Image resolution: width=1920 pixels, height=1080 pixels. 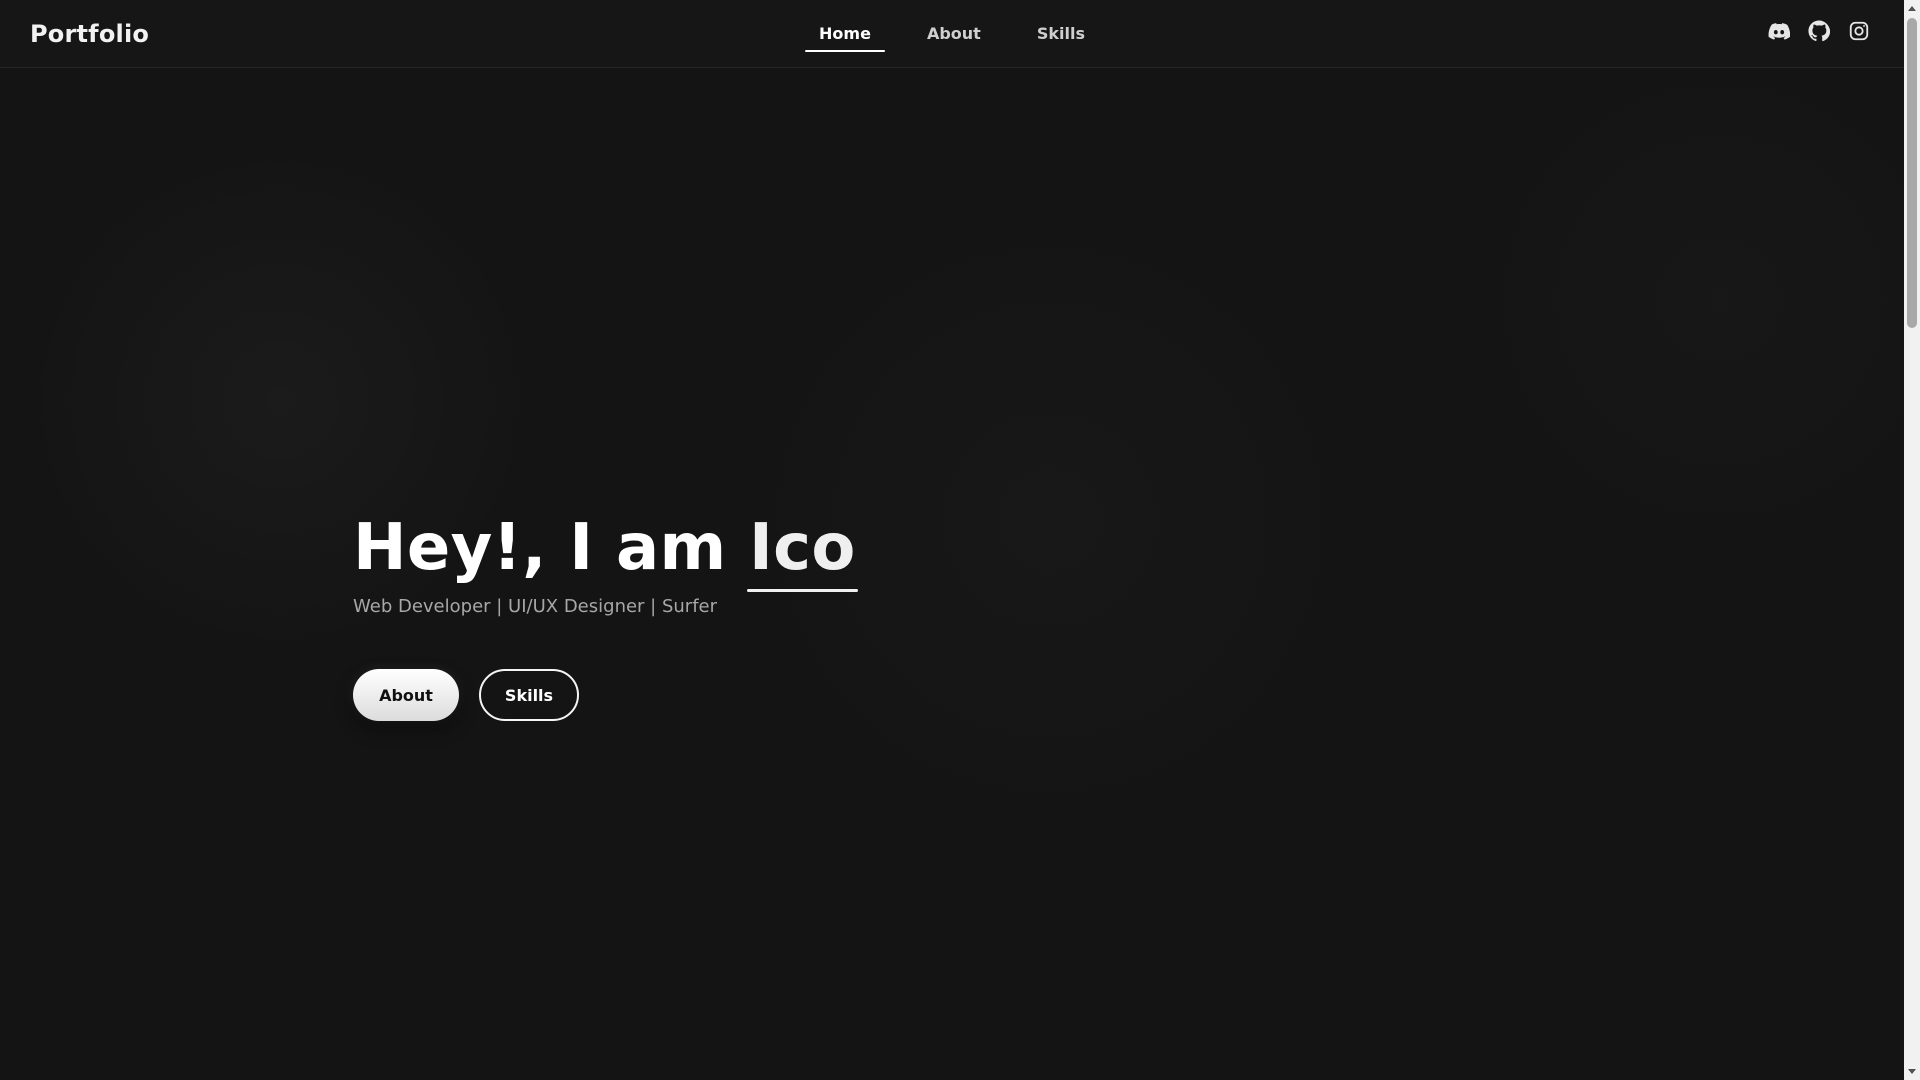 I want to click on hero-title: Hey!, I am Ico, so click(x=605, y=551).